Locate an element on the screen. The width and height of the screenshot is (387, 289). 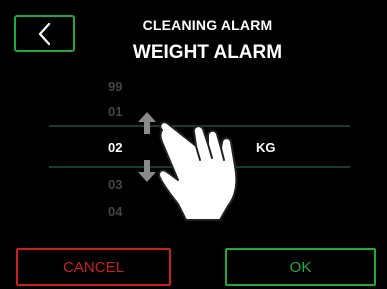
cancel-button: CANCEL is located at coordinates (93, 267).